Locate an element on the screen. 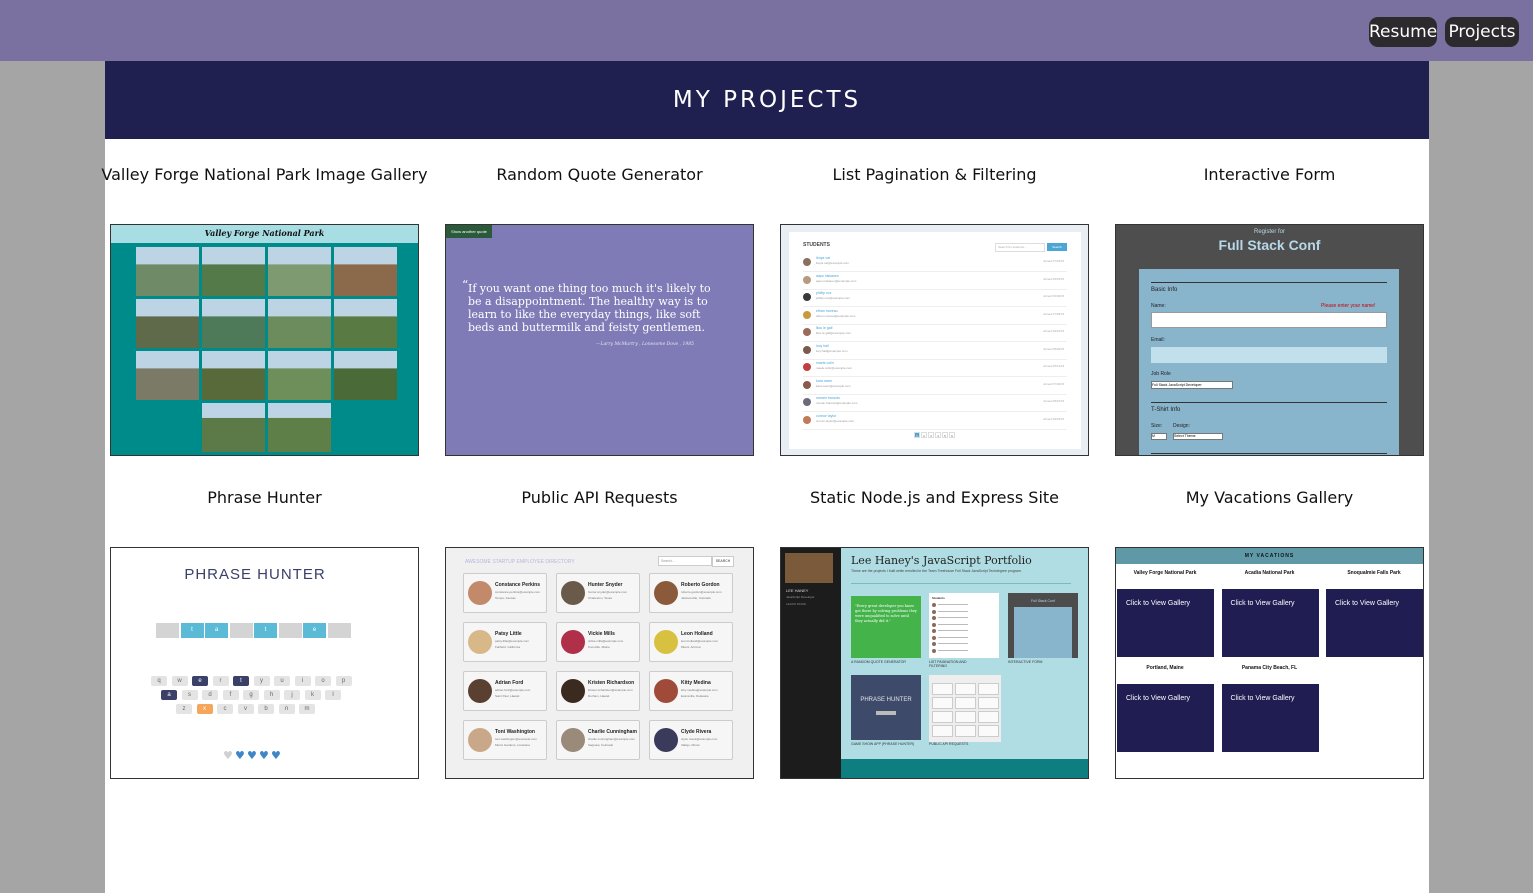  key-p: p is located at coordinates (343, 681).